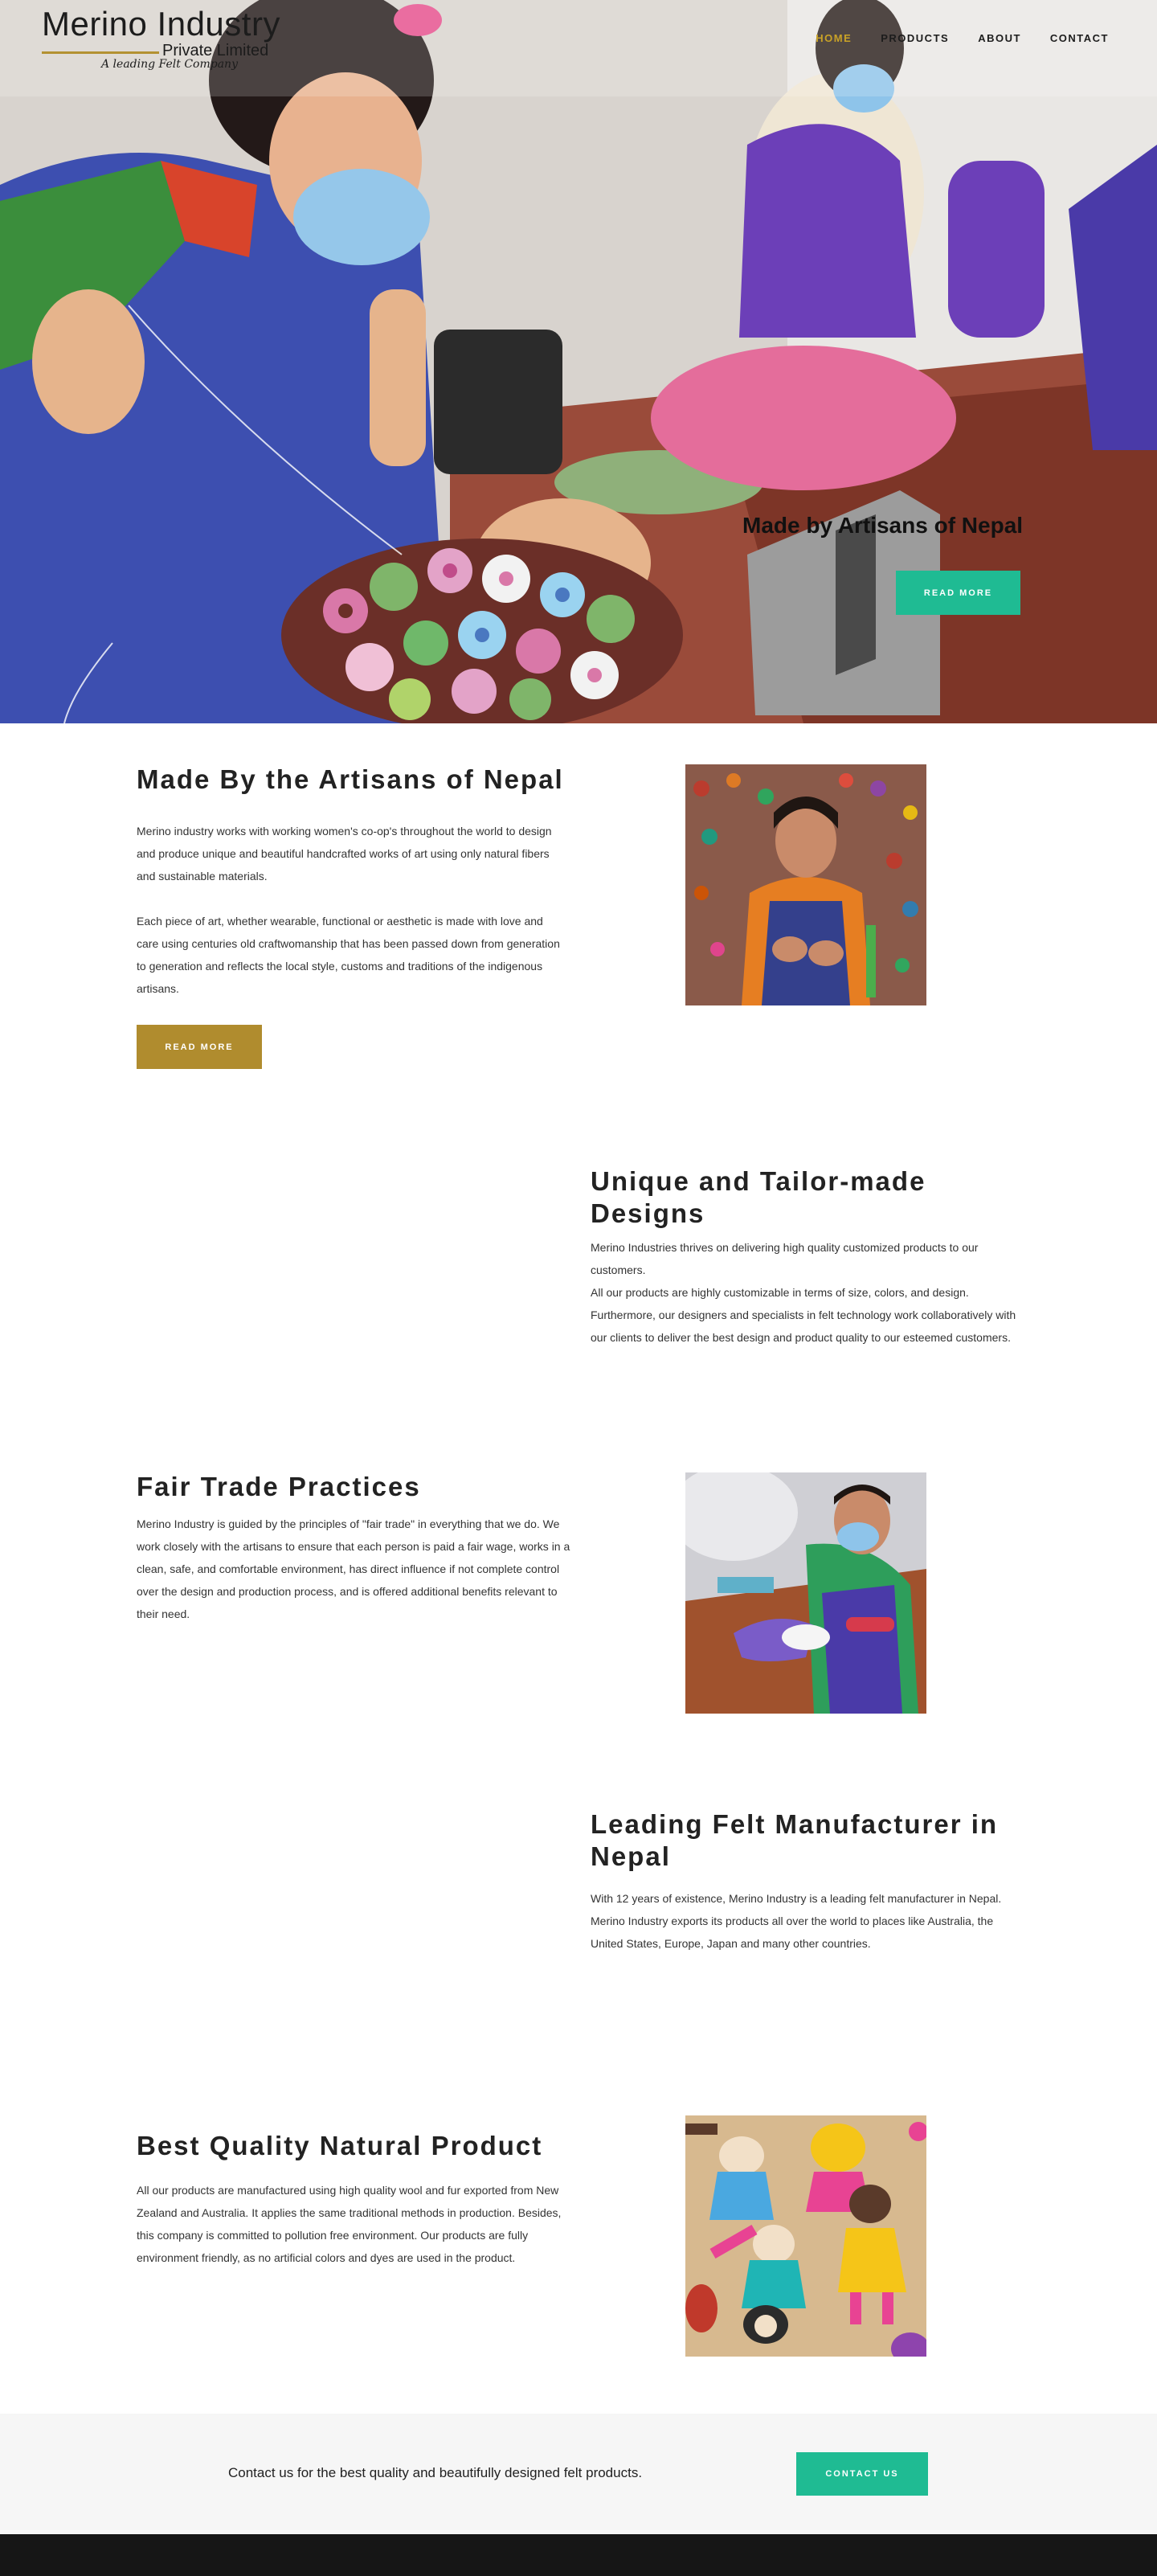  I want to click on footer-bar, so click(578, 2555).